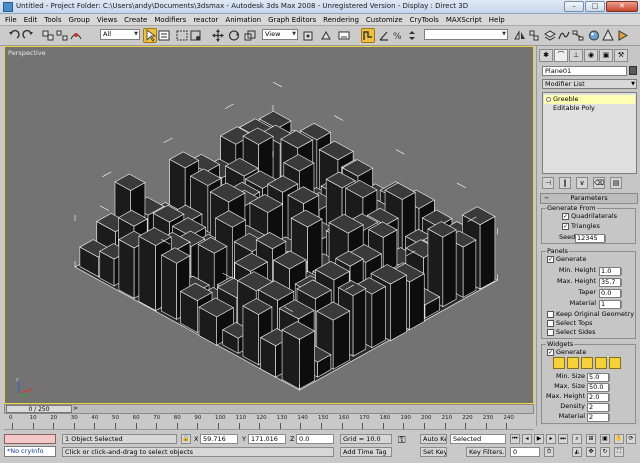  I want to click on snaps-toggle-icon, so click(368, 35).